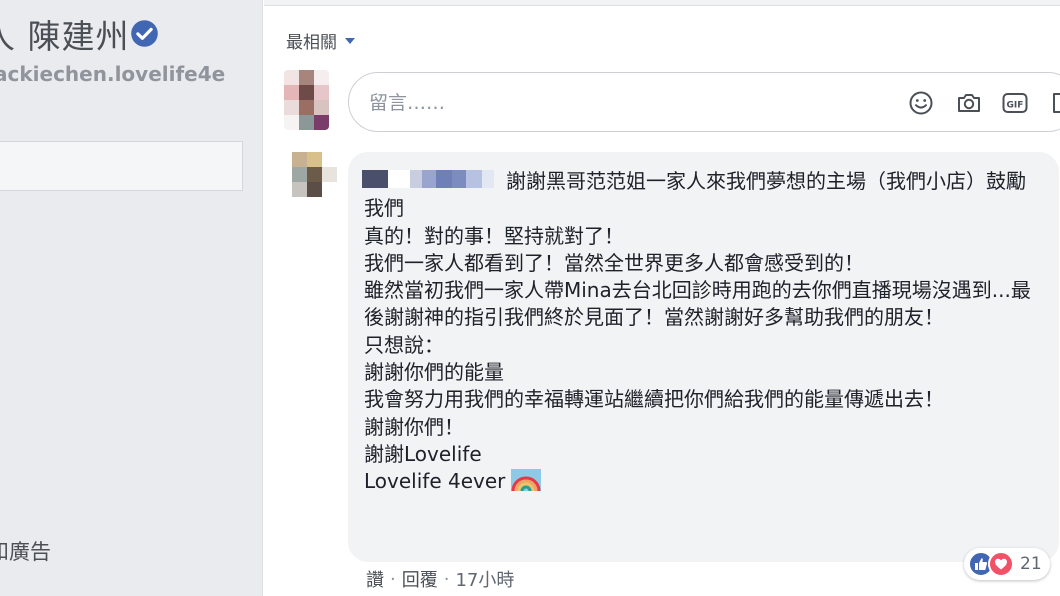 The width and height of the screenshot is (1060, 596). I want to click on section-divider, so click(662, 3).